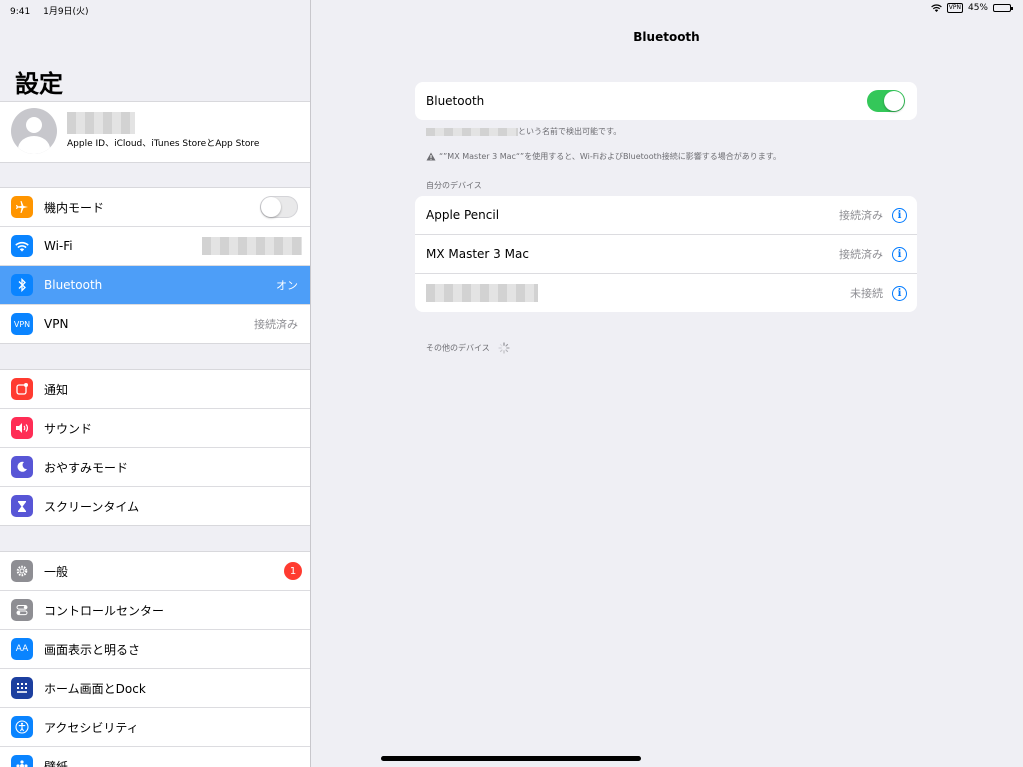  What do you see at coordinates (92, 649) in the screenshot?
I see `sidebar-item-label: 画面表示と明るさ` at bounding box center [92, 649].